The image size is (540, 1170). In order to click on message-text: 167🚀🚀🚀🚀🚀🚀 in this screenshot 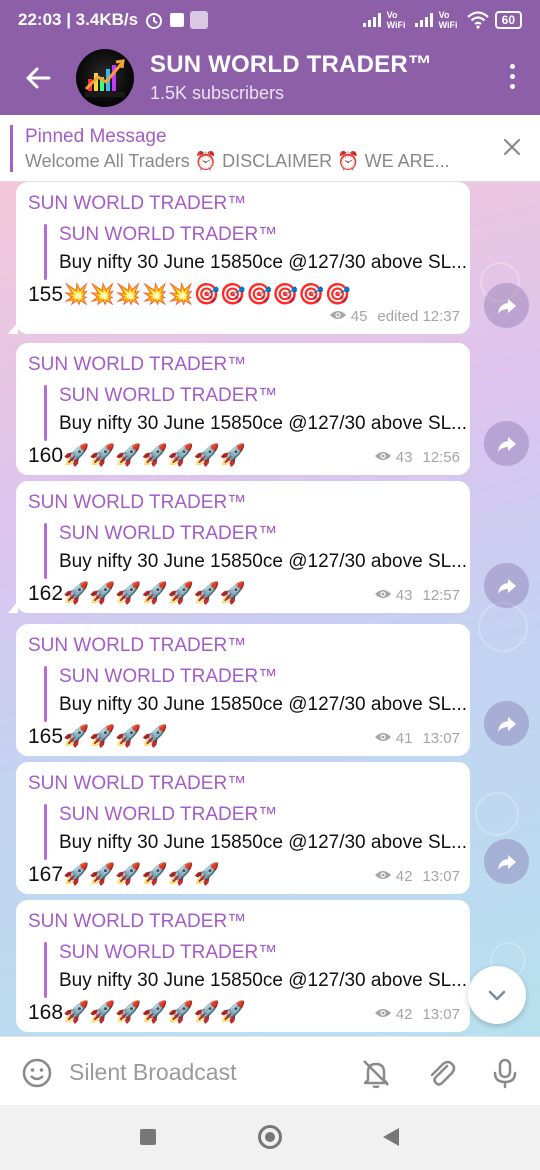, I will do `click(124, 874)`.